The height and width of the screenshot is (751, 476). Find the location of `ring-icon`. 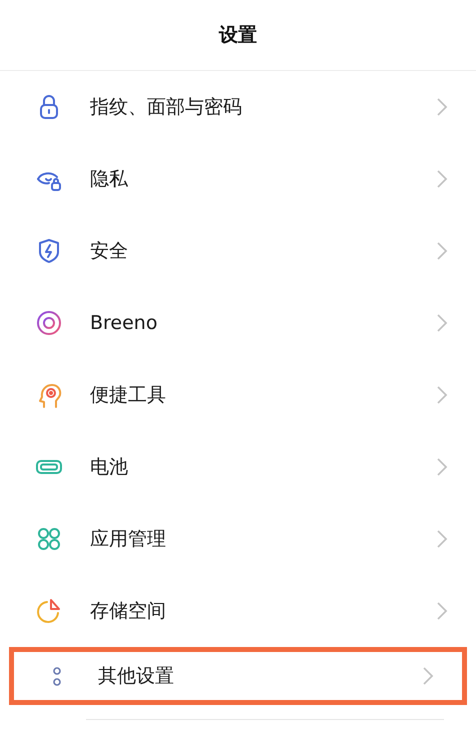

ring-icon is located at coordinates (49, 323).